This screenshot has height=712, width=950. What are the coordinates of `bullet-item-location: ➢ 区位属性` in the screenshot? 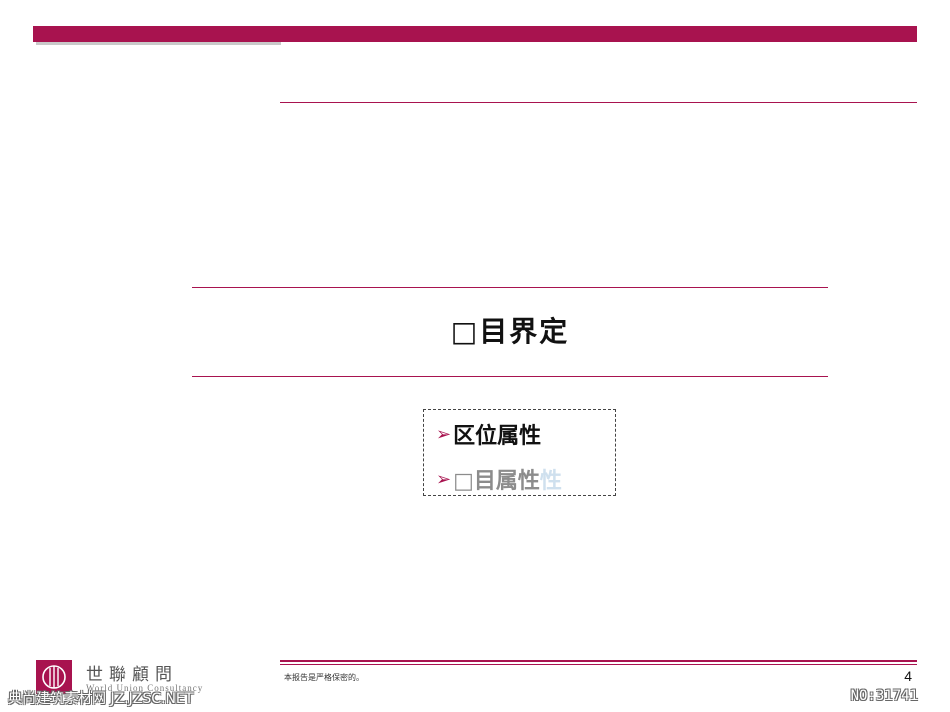 It's located at (488, 434).